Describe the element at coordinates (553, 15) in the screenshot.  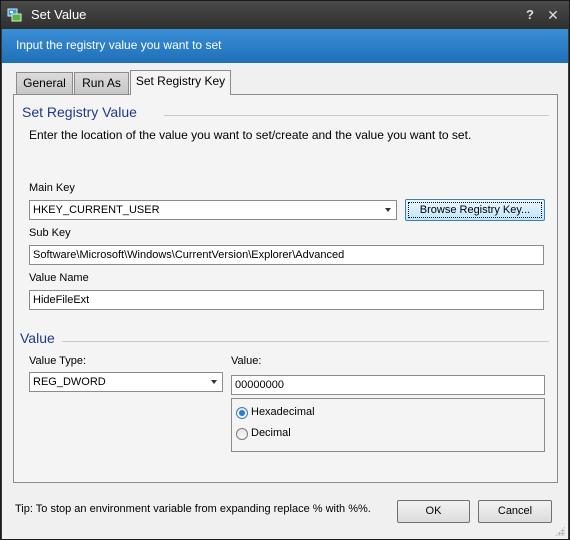
I see `close-button: ✕` at that location.